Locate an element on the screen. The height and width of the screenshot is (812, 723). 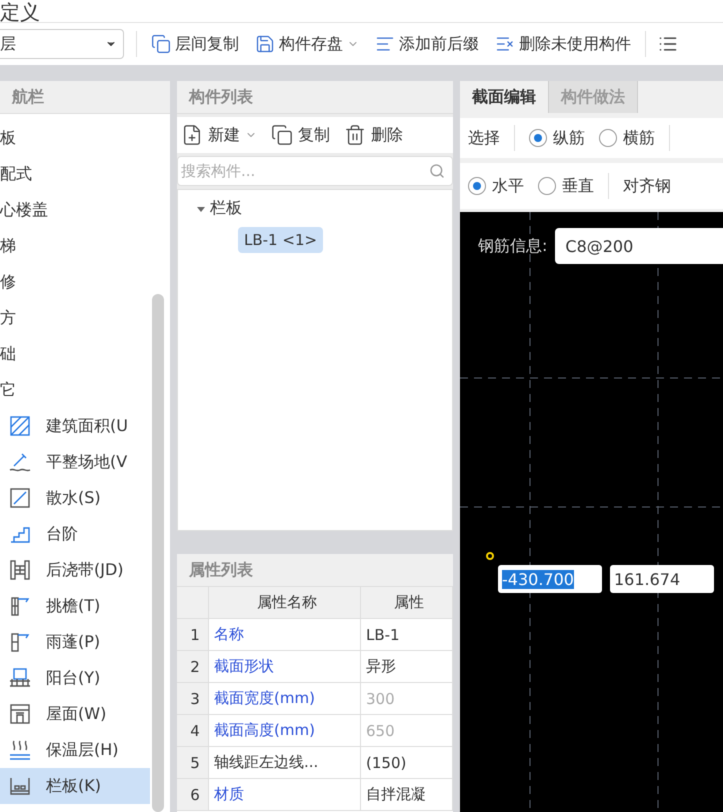
point-marker is located at coordinates (490, 556).